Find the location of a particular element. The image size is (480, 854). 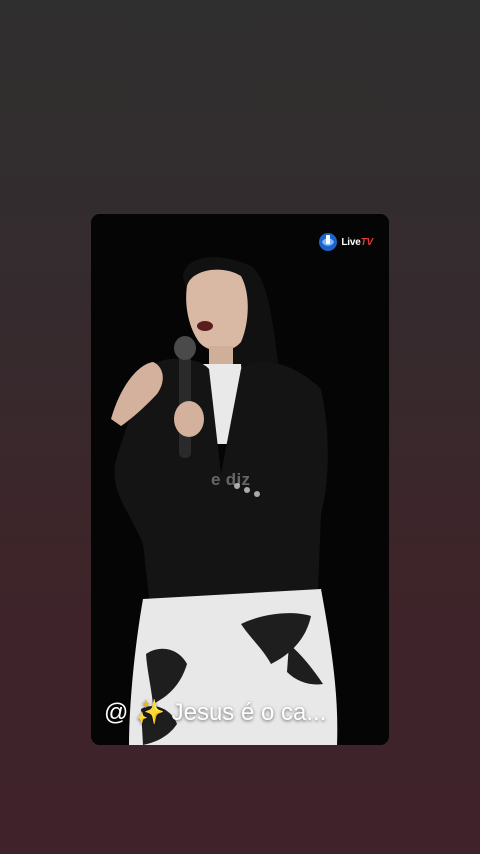

logo-tv-text: TV is located at coordinates (367, 242).